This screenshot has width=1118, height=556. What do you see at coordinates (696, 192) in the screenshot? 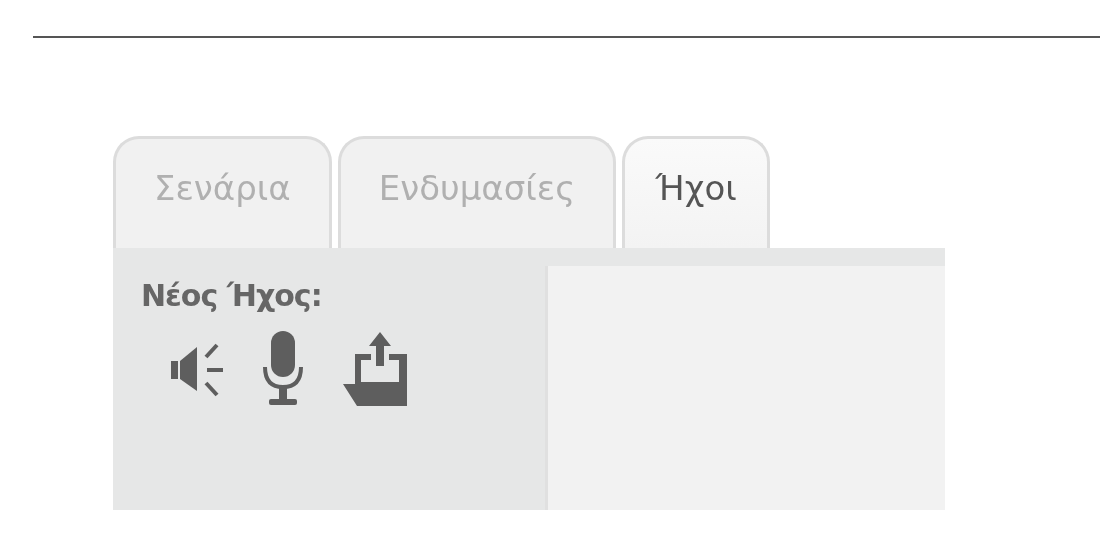
I see `tab: Ήχοι` at bounding box center [696, 192].